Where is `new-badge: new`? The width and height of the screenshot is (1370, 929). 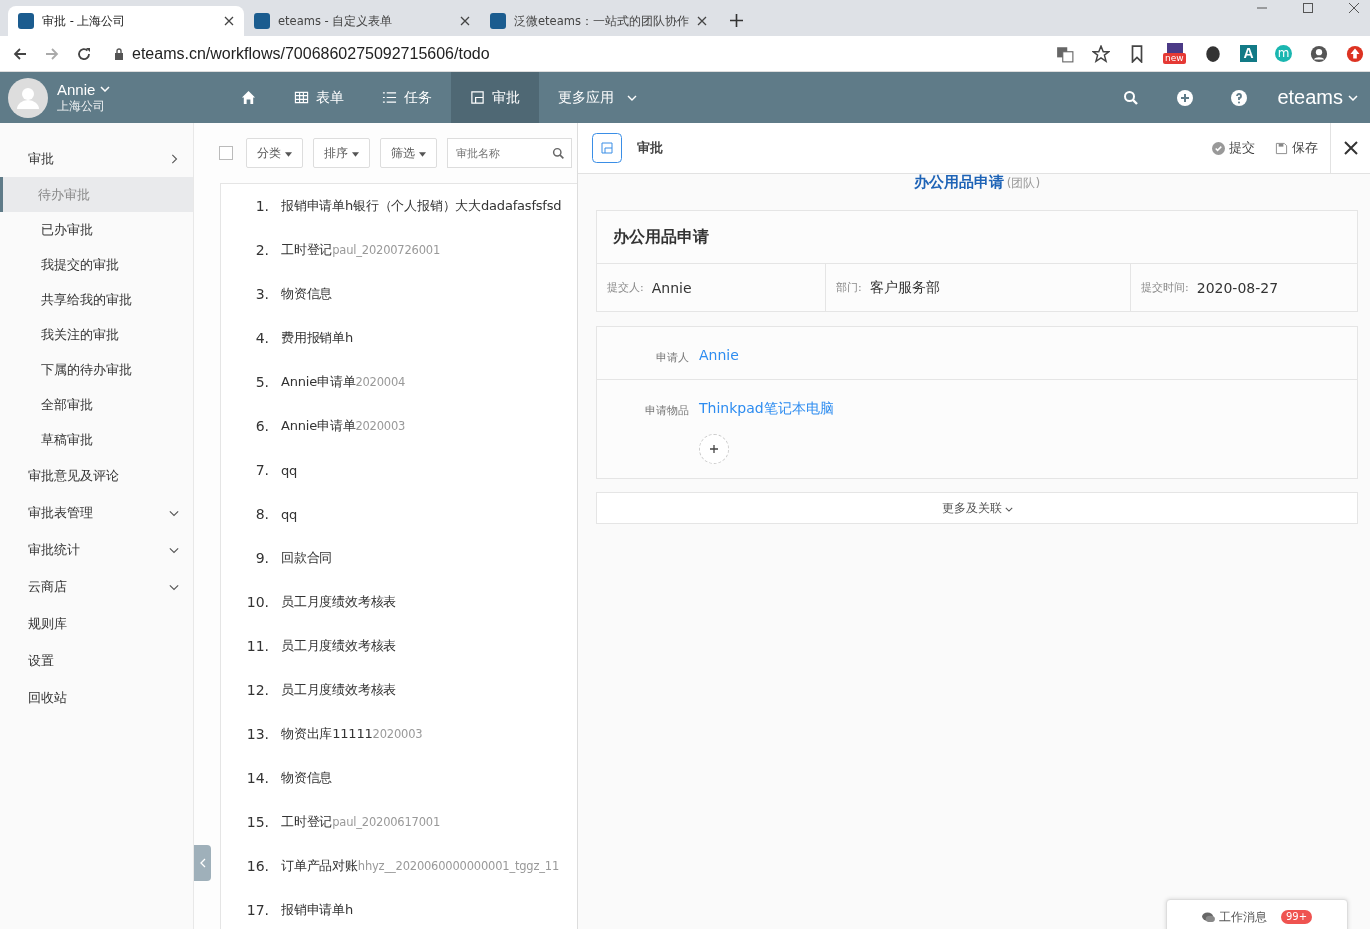
new-badge: new is located at coordinates (1174, 58).